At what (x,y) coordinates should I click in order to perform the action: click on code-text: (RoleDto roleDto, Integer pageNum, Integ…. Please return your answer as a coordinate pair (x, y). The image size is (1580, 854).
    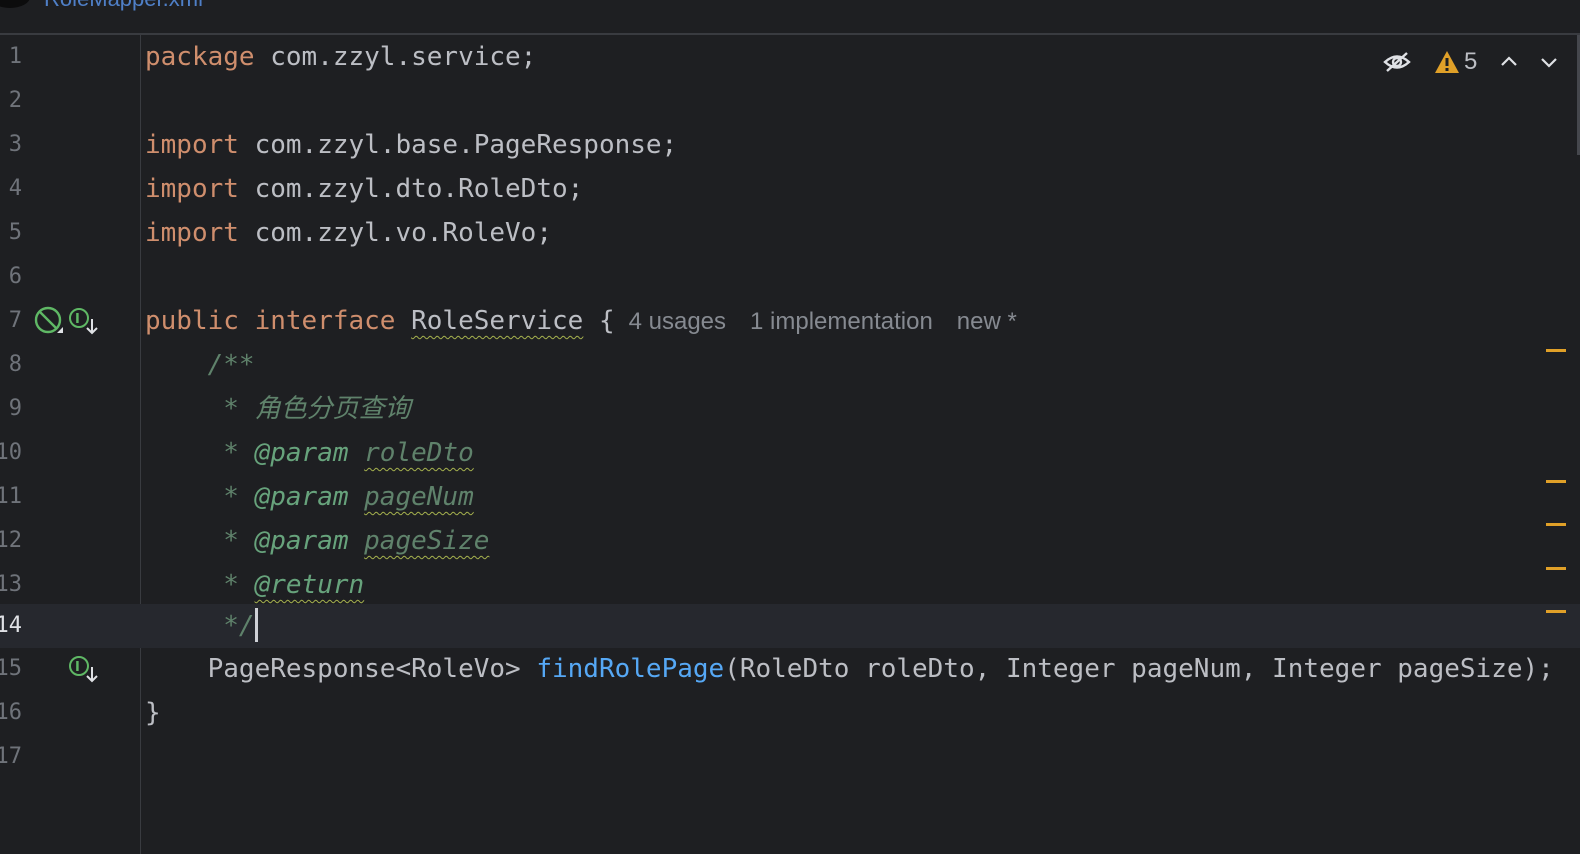
    Looking at the image, I should click on (1139, 669).